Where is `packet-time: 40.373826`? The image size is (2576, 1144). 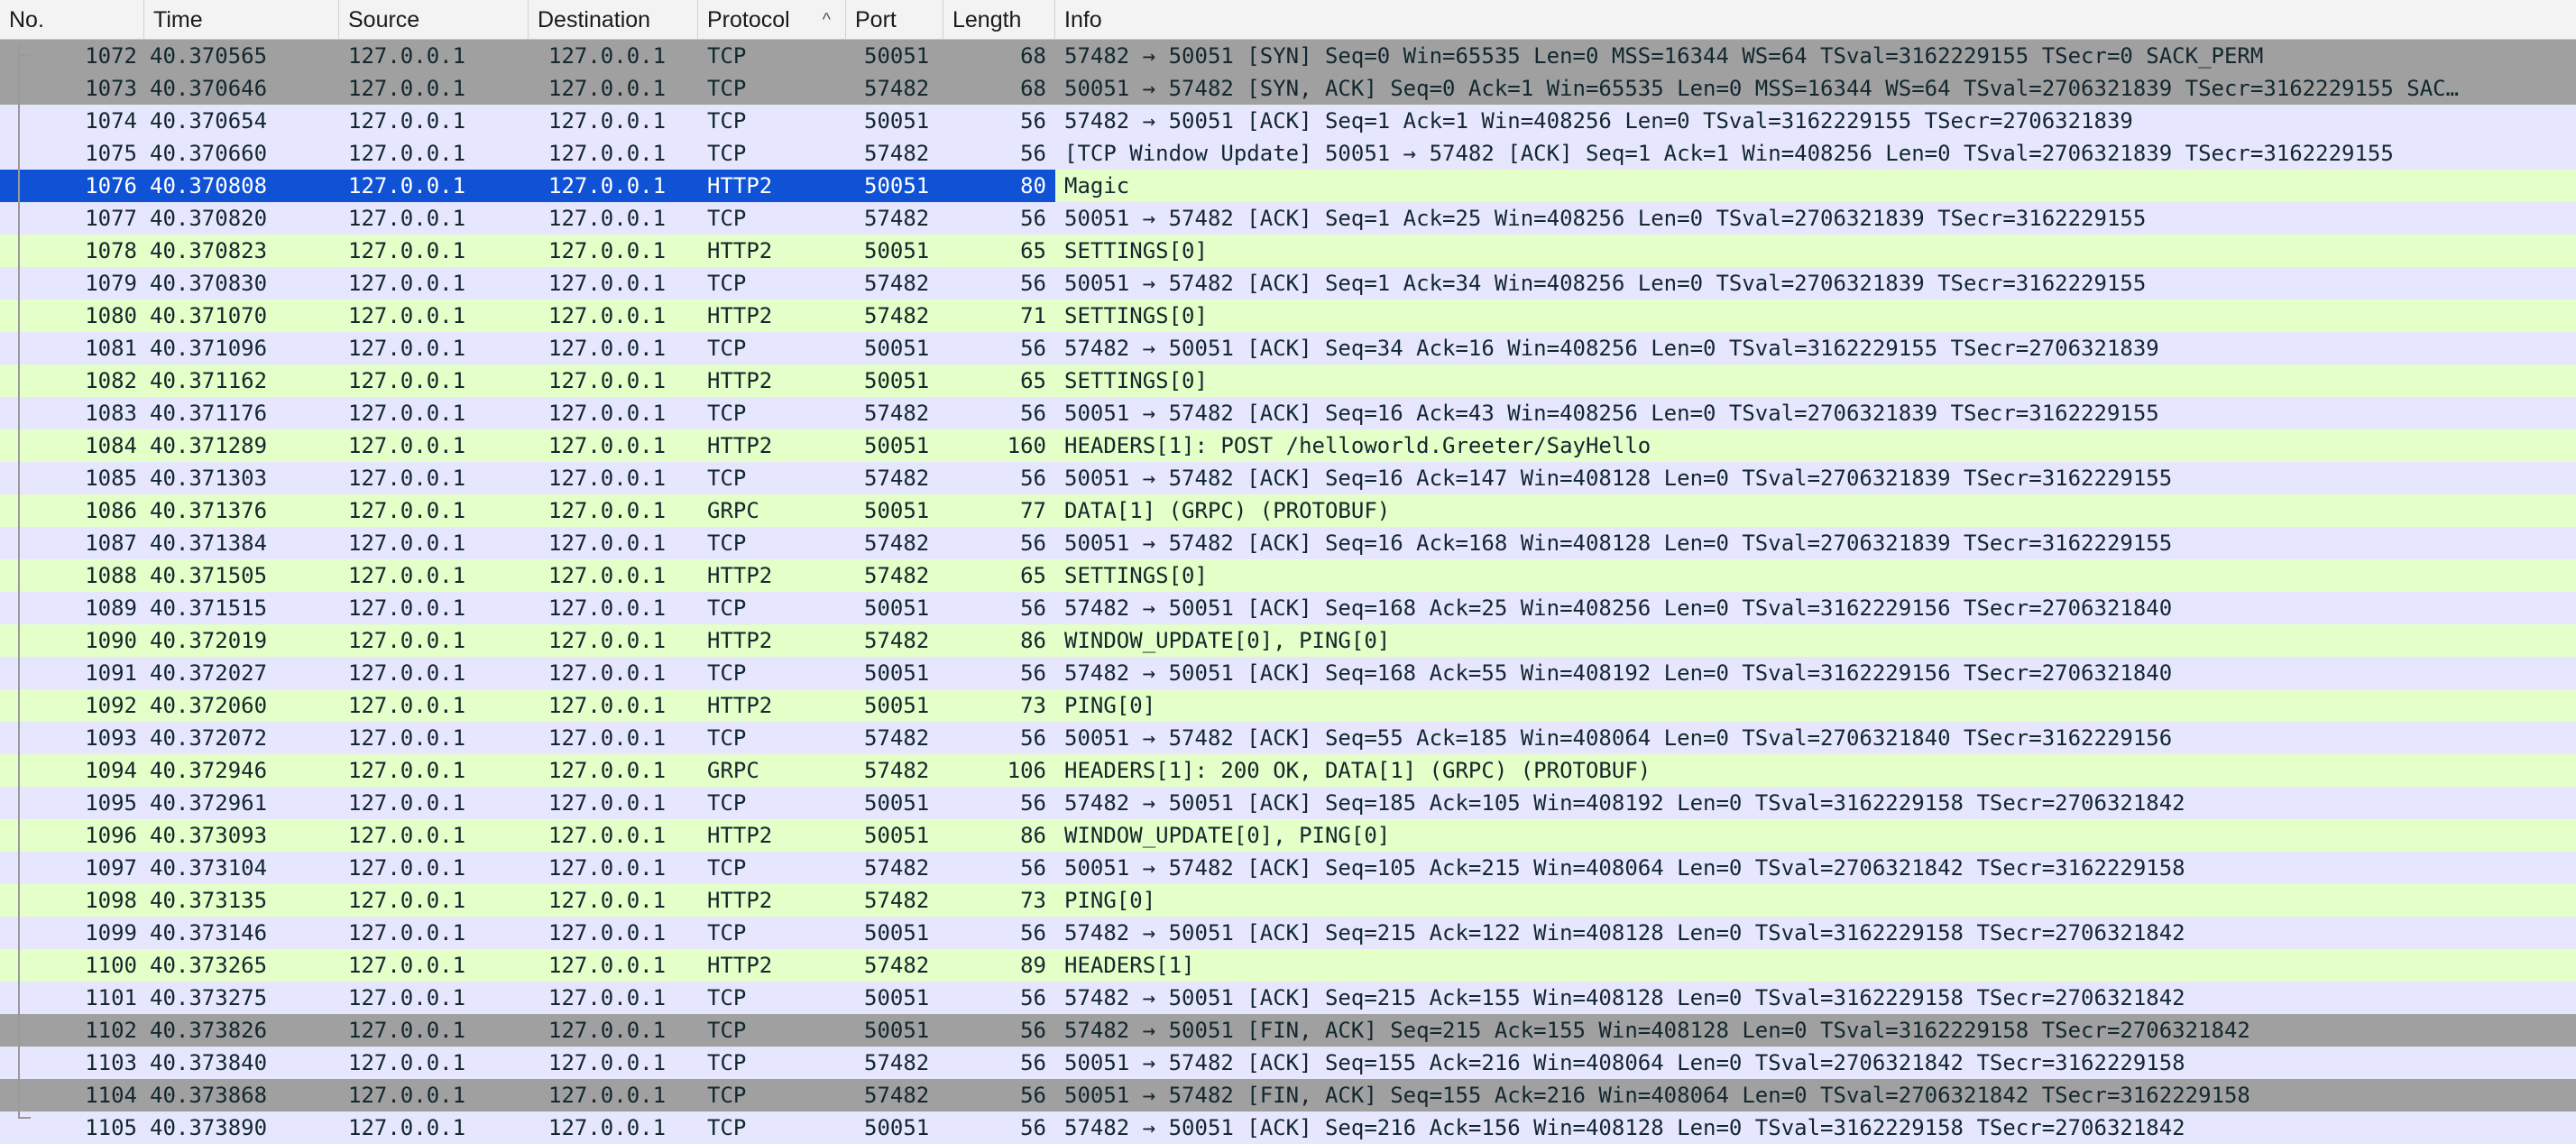
packet-time: 40.373826 is located at coordinates (209, 1030).